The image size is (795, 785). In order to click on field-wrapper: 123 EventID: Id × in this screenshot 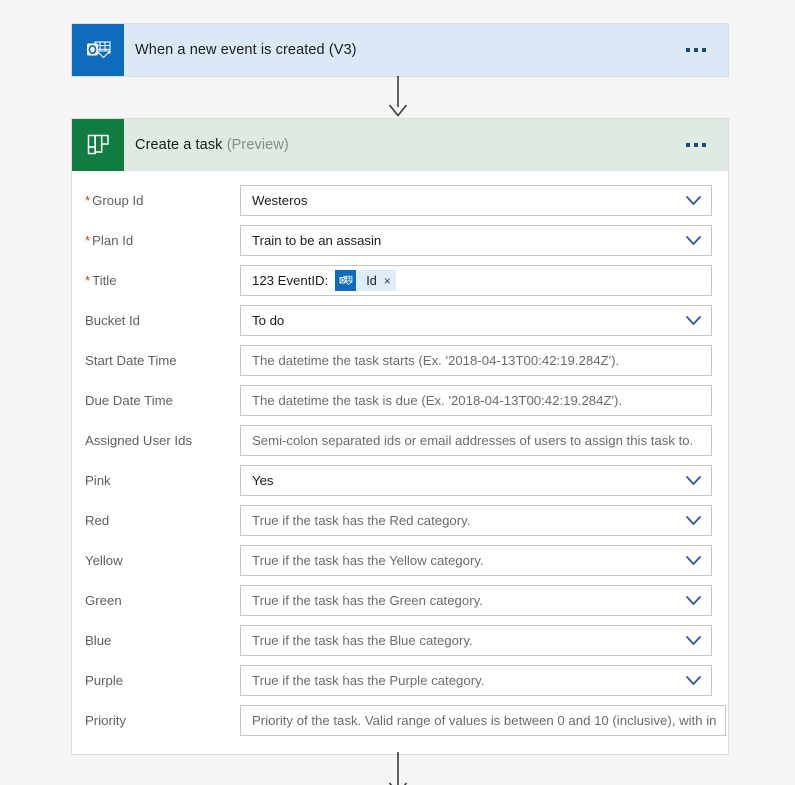, I will do `click(476, 280)`.